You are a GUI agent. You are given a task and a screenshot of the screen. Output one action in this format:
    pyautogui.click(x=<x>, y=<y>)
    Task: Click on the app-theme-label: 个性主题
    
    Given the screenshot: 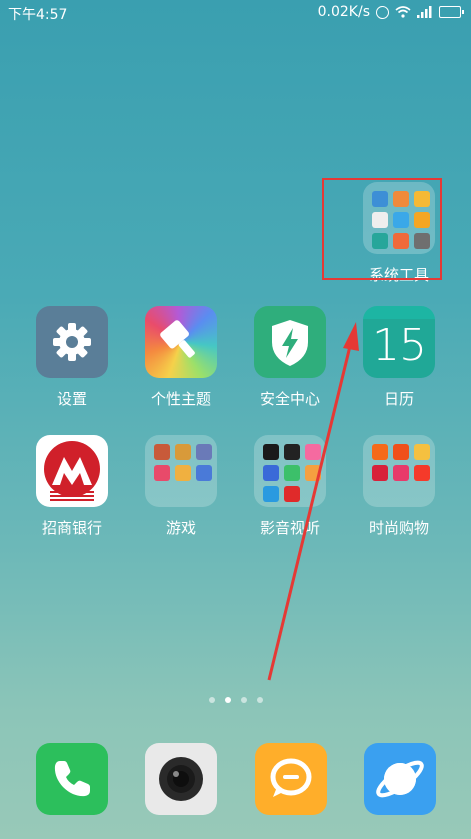 What is the action you would take?
    pyautogui.click(x=180, y=399)
    